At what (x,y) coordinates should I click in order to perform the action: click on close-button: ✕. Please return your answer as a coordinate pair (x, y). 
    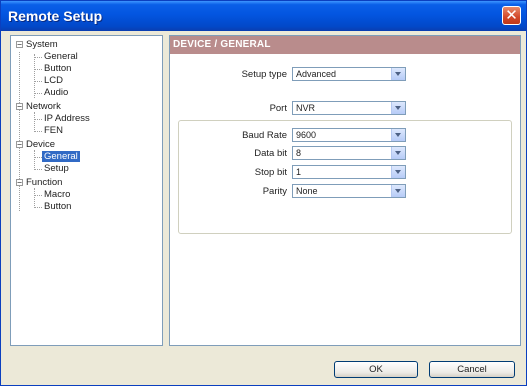
    Looking at the image, I should click on (511, 15).